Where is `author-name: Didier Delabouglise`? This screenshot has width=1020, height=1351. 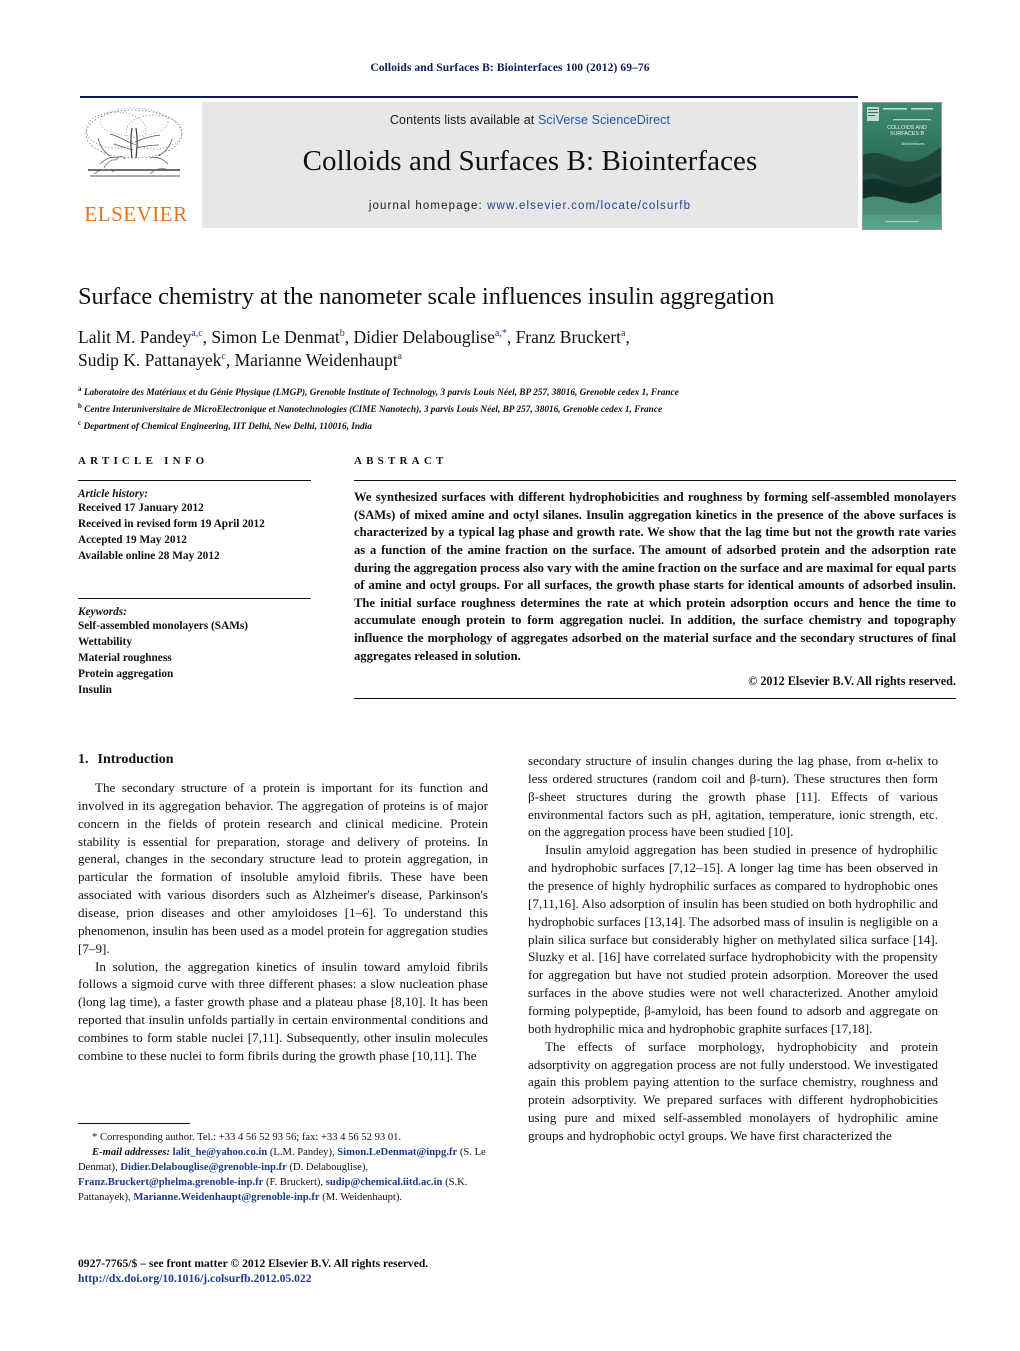
author-name: Didier Delabouglise is located at coordinates (424, 337).